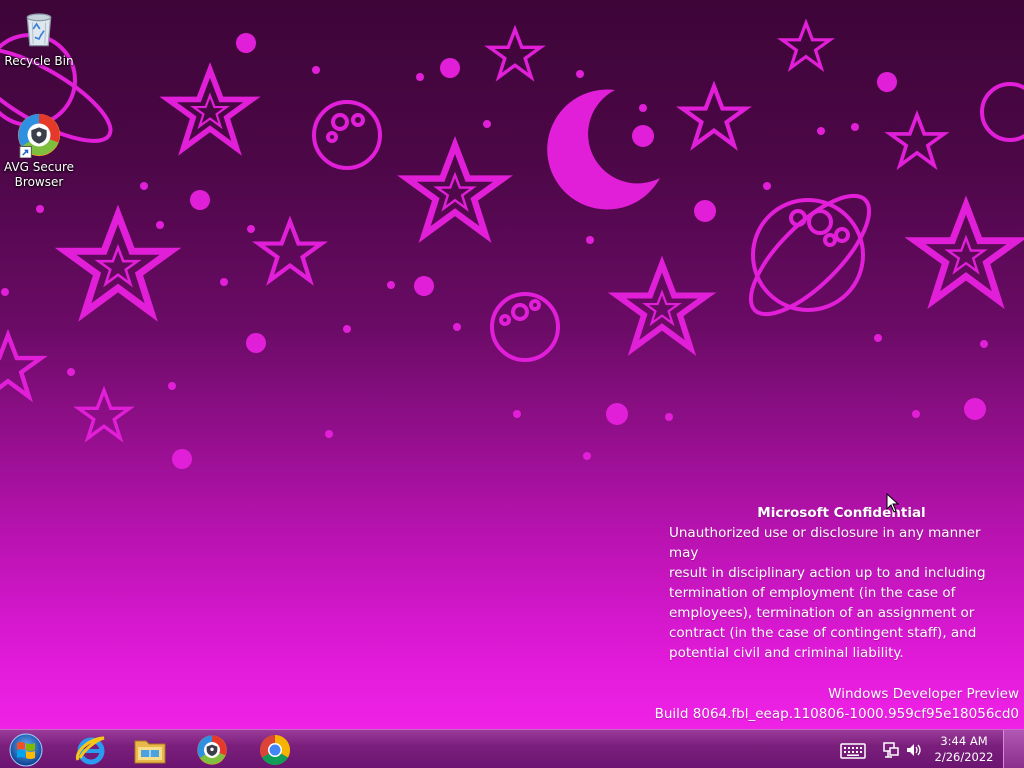  I want to click on taskbar-chrome, so click(275, 749).